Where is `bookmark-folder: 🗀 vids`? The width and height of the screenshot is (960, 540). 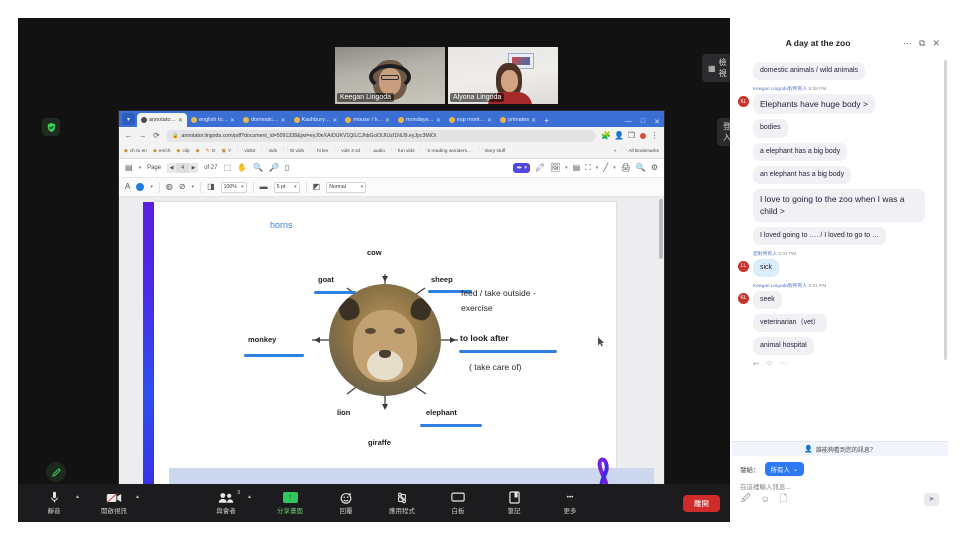 bookmark-folder: 🗀 vids is located at coordinates (270, 151).